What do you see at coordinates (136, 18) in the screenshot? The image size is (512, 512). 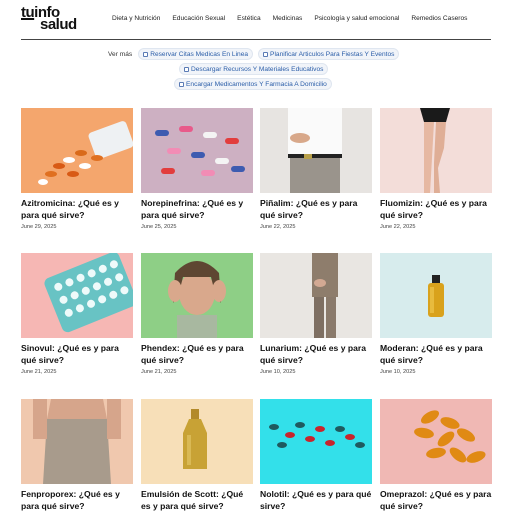 I see `nav-item-dieta: Dieta y Nutrición` at bounding box center [136, 18].